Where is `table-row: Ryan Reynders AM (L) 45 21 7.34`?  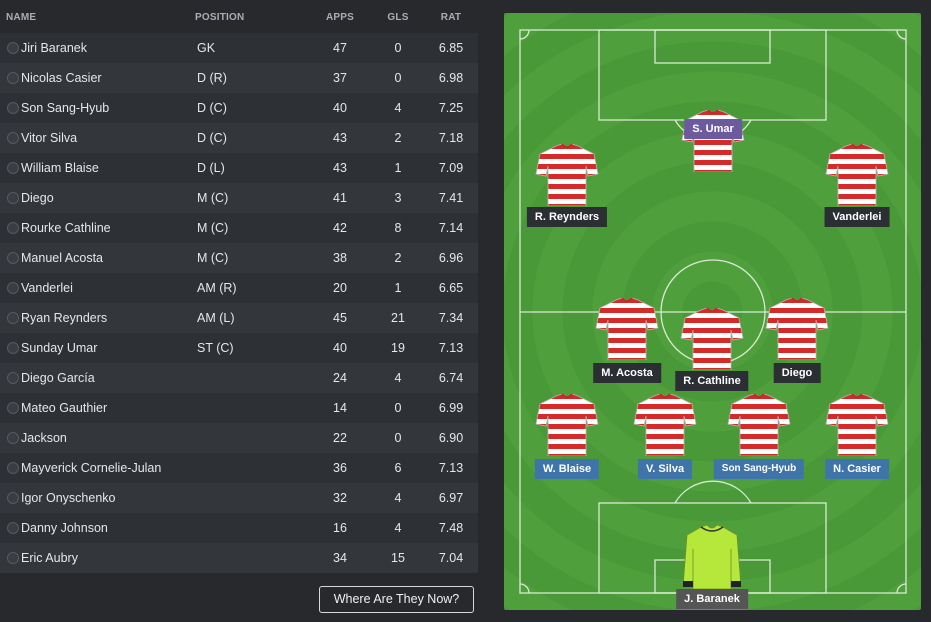
table-row: Ryan Reynders AM (L) 45 21 7.34 is located at coordinates (239, 318).